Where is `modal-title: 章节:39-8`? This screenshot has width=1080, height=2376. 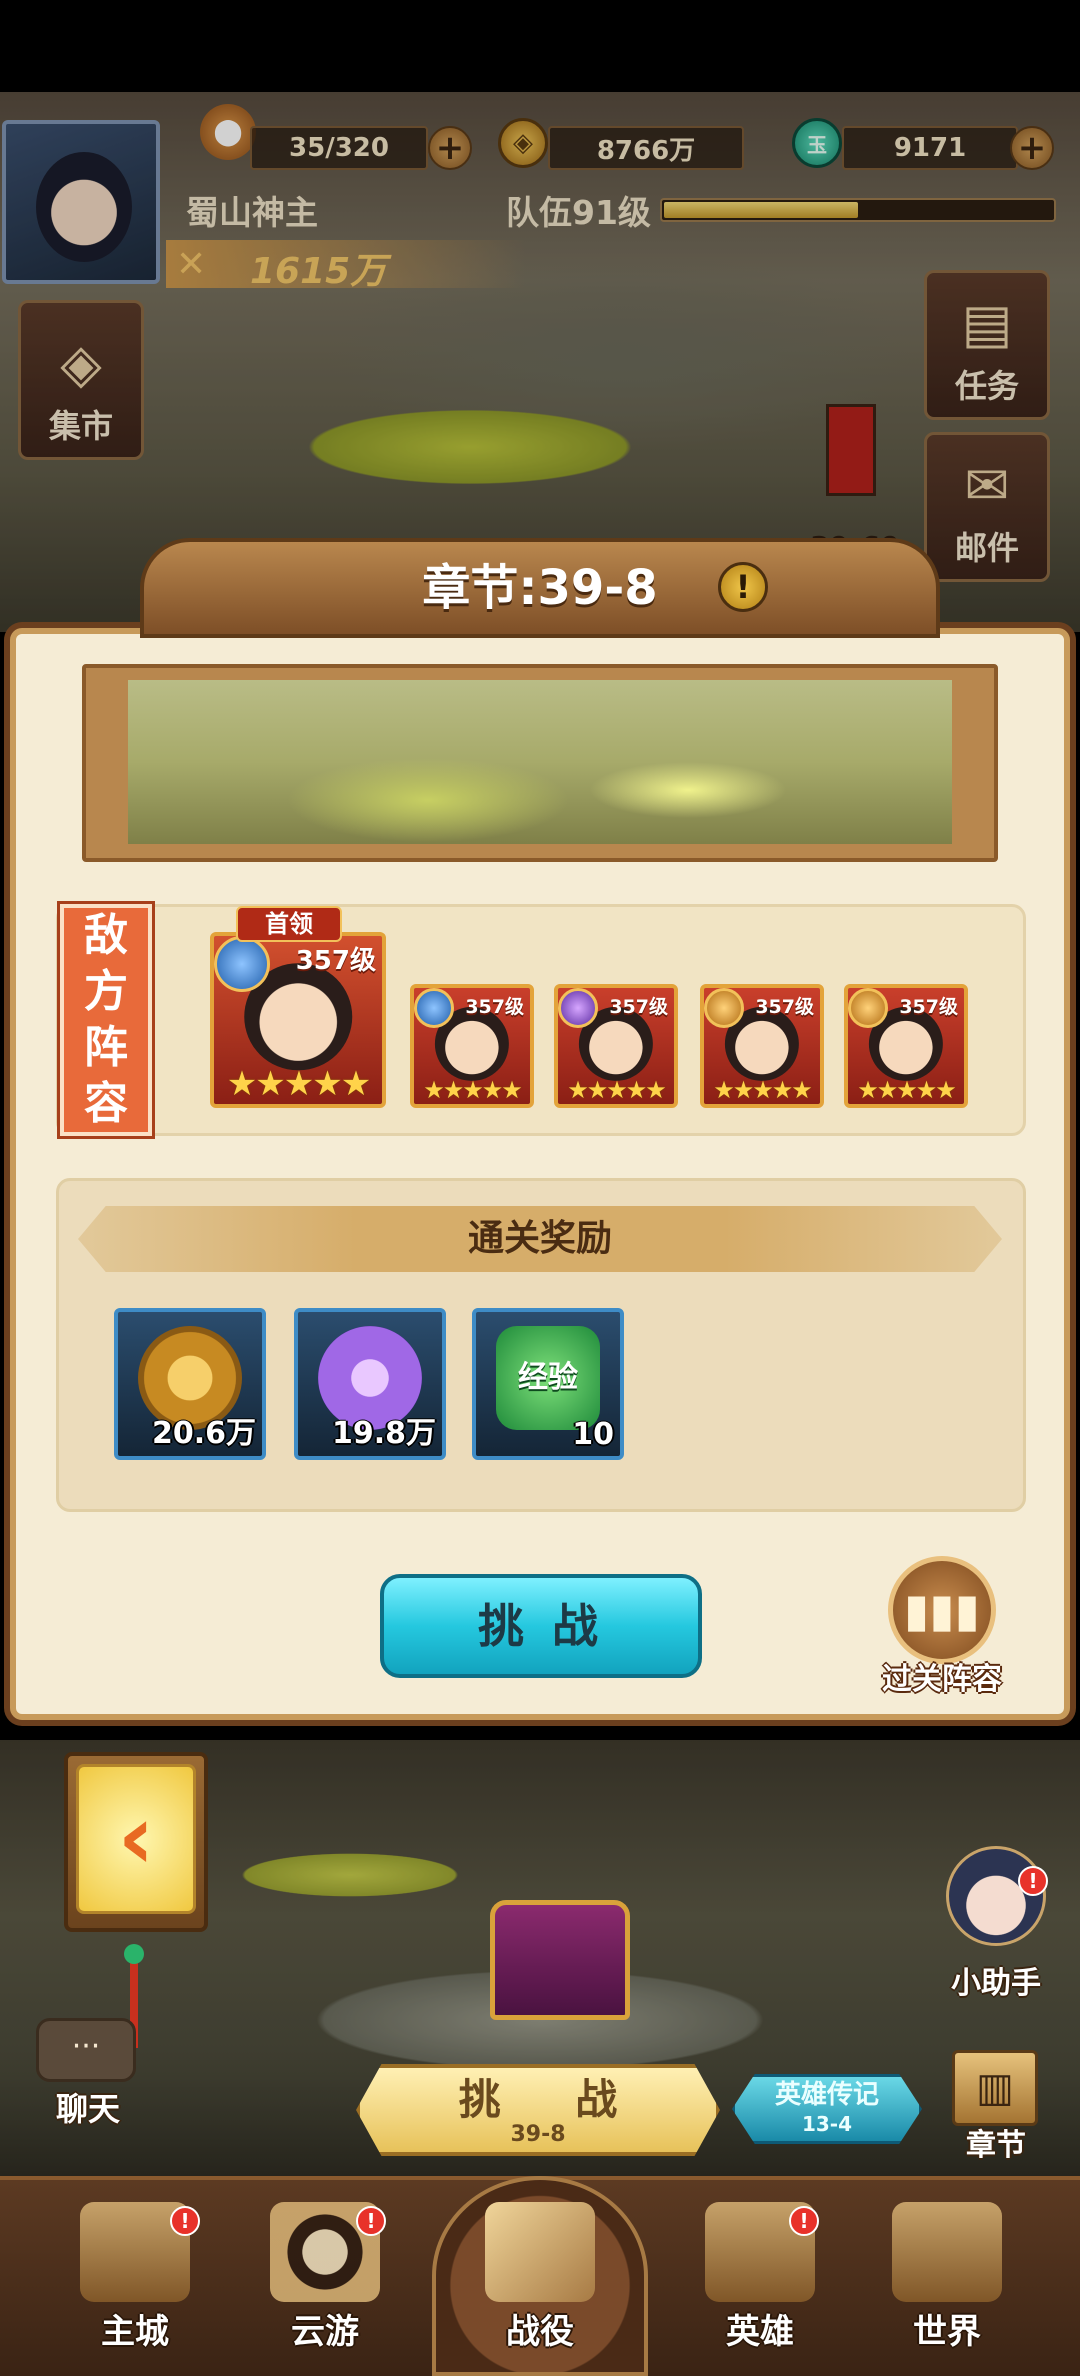
modal-title: 章节:39-8 is located at coordinates (540, 588).